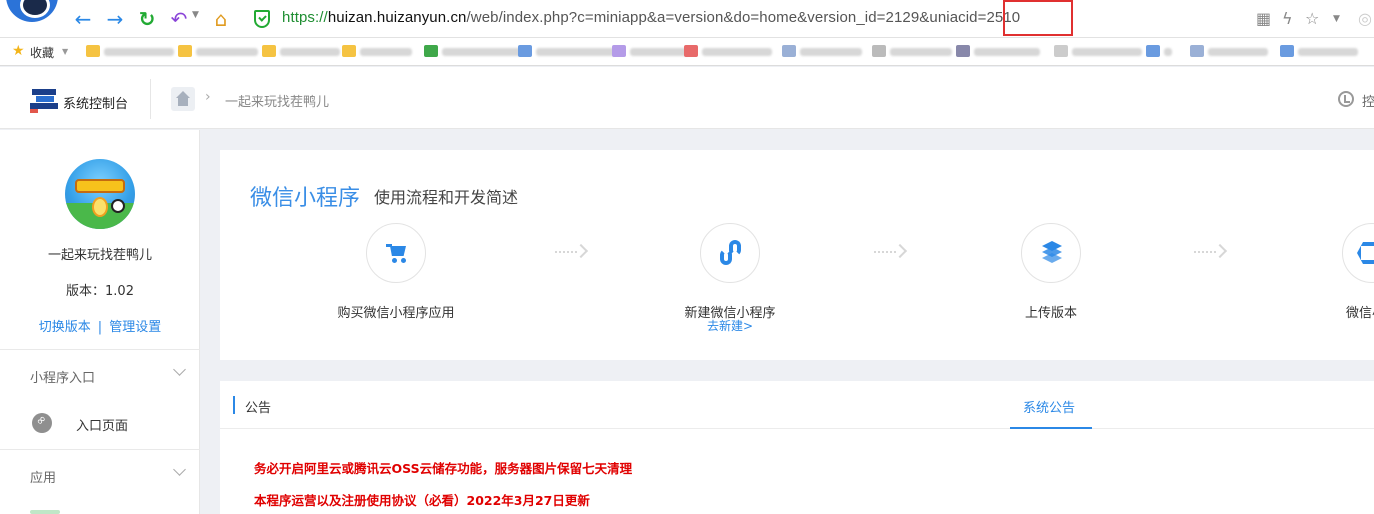  What do you see at coordinates (183, 99) in the screenshot?
I see `breadcrumb-home-icon` at bounding box center [183, 99].